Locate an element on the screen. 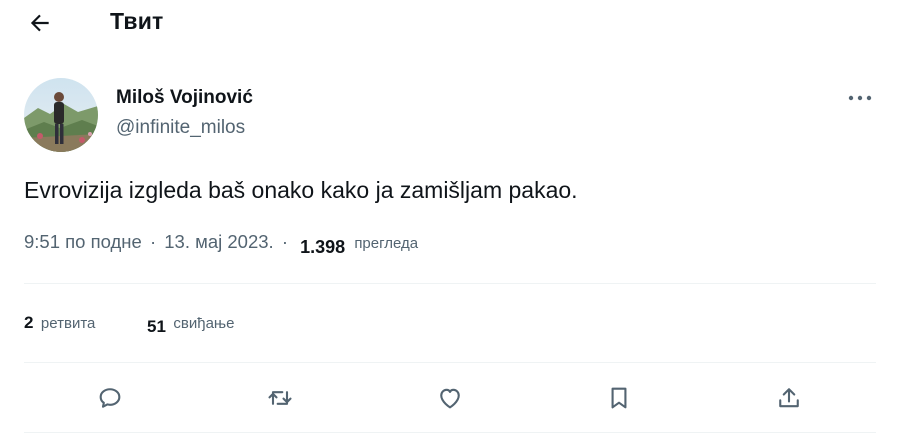 The width and height of the screenshot is (900, 444). tweet-date: 13. мај 2023. is located at coordinates (218, 241).